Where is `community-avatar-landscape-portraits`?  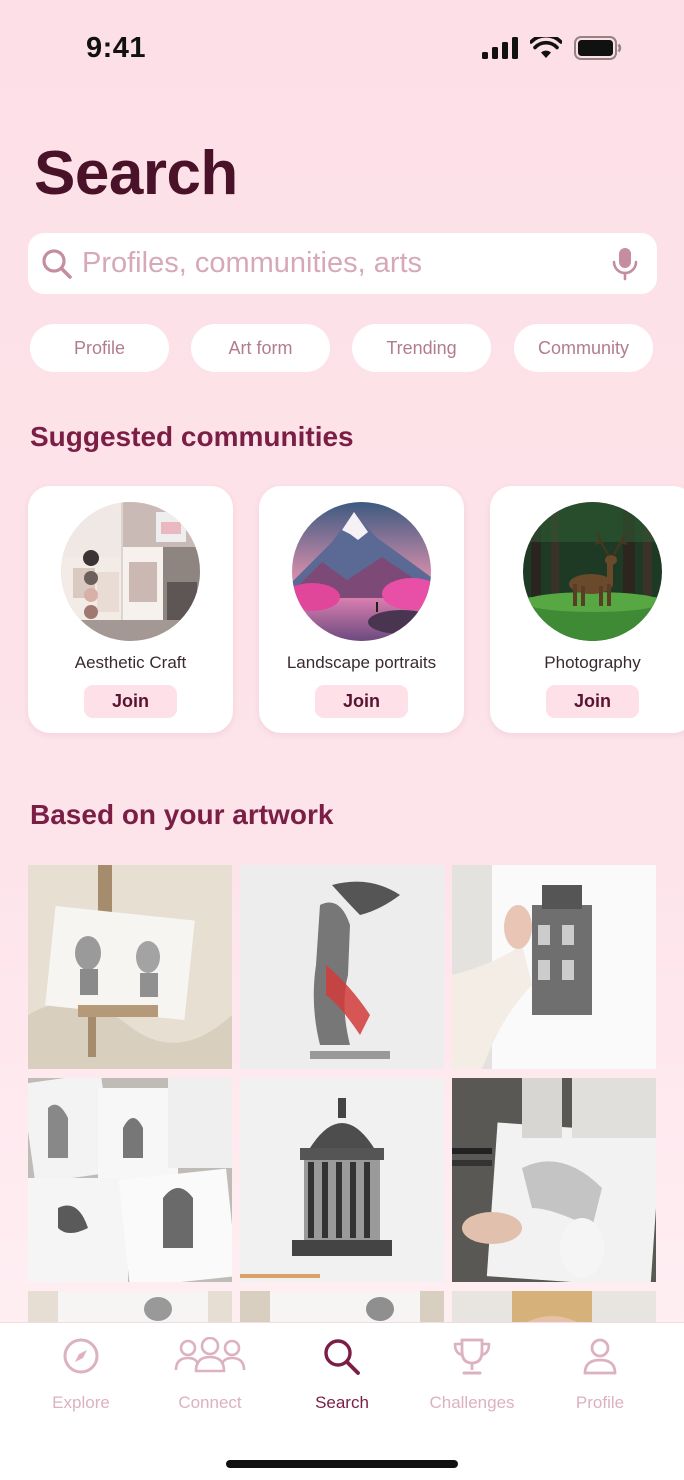 community-avatar-landscape-portraits is located at coordinates (361, 571).